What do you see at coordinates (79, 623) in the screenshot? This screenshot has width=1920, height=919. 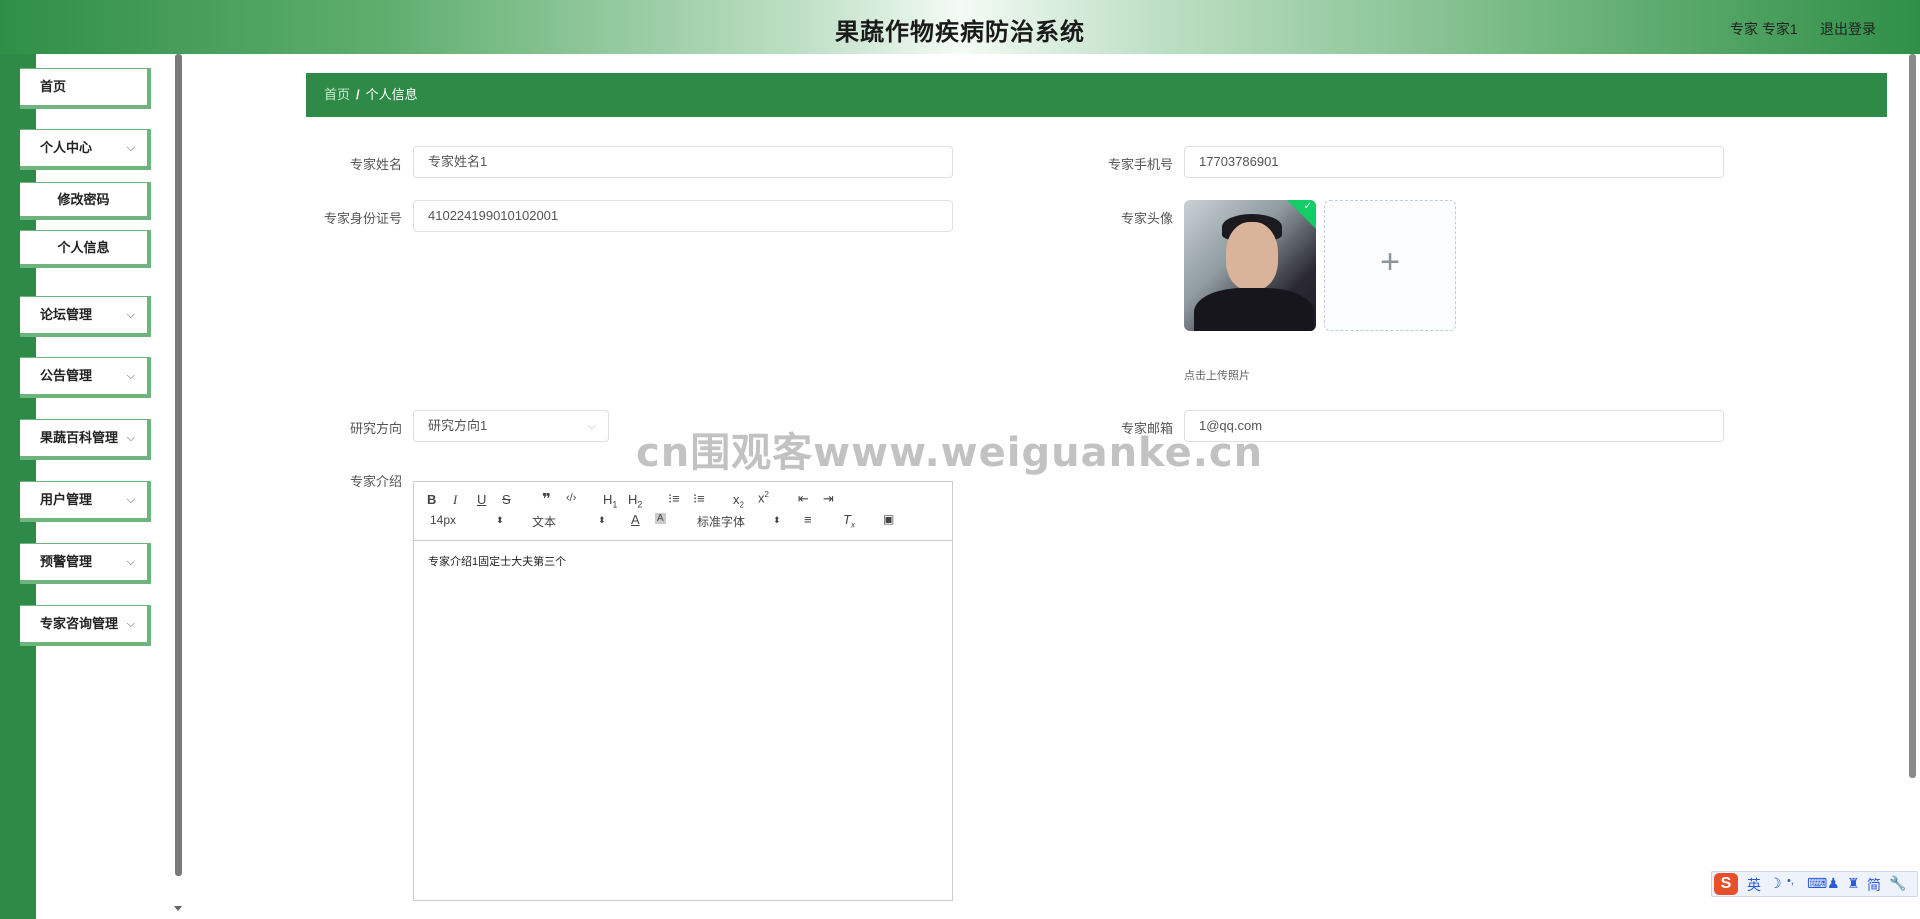 I see `sidebar-item-label: 专家咨询管理` at bounding box center [79, 623].